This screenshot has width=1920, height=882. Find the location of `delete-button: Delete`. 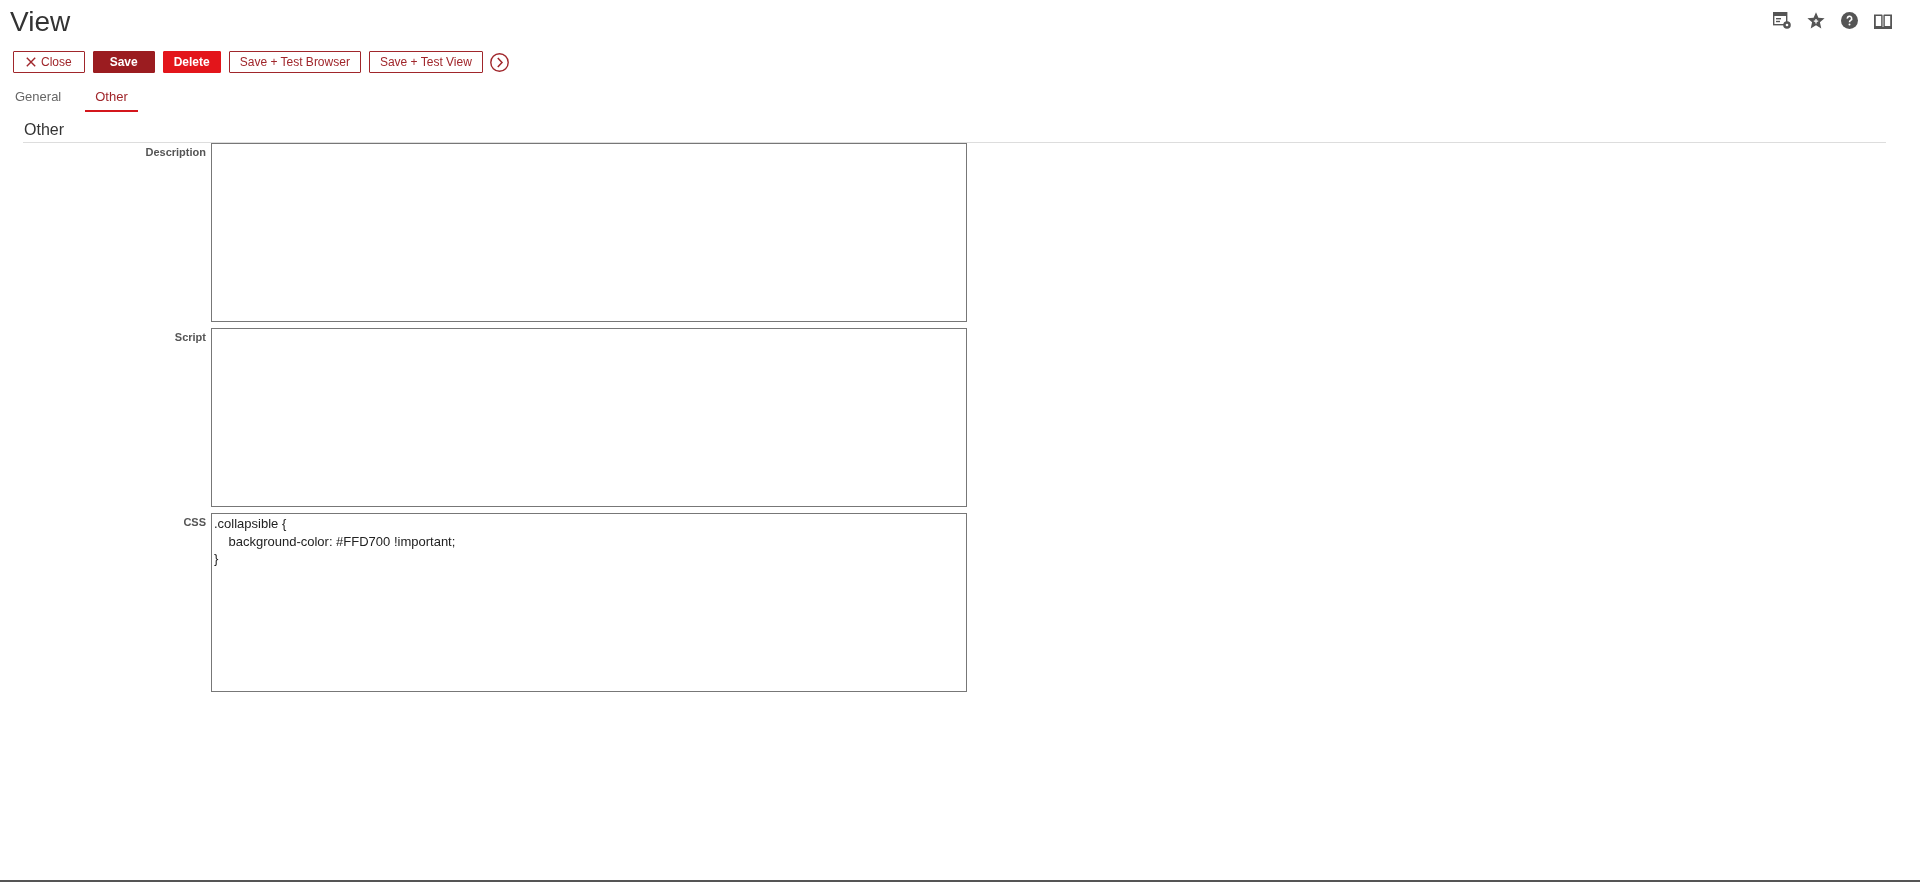

delete-button: Delete is located at coordinates (191, 62).